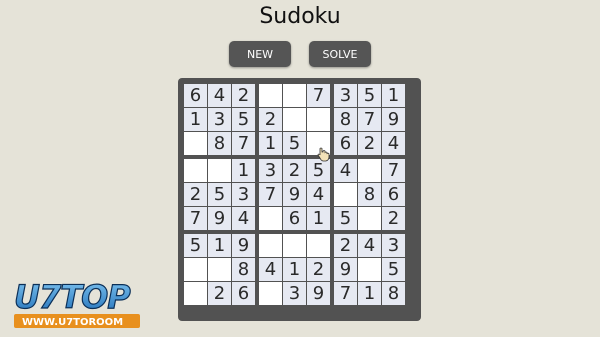 The image size is (600, 337). What do you see at coordinates (260, 54) in the screenshot?
I see `new-game-button: NEW` at bounding box center [260, 54].